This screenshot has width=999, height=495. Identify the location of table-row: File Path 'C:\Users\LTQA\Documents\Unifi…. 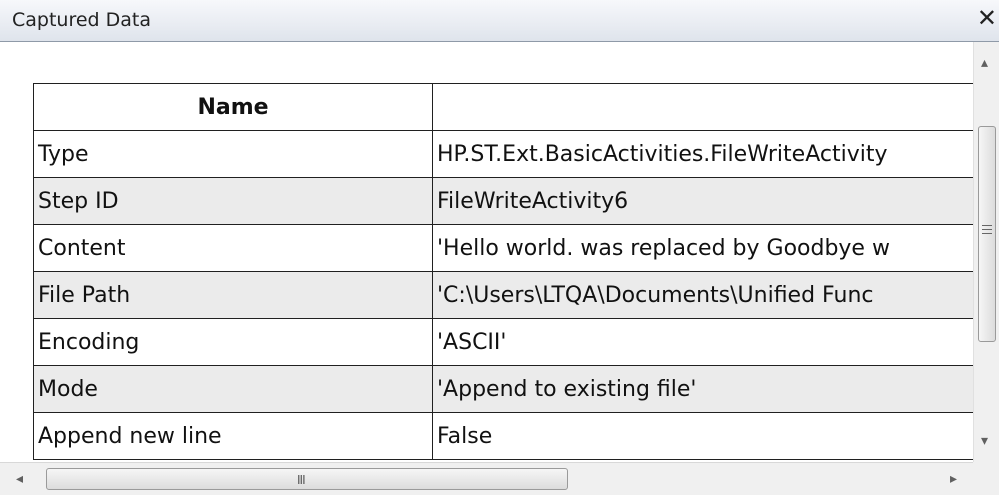
(503, 295).